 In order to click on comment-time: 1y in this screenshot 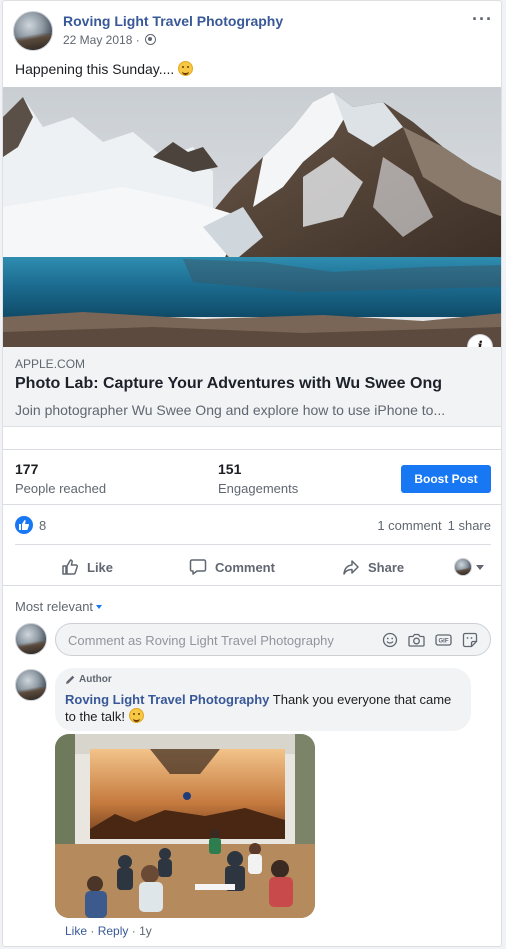, I will do `click(145, 931)`.